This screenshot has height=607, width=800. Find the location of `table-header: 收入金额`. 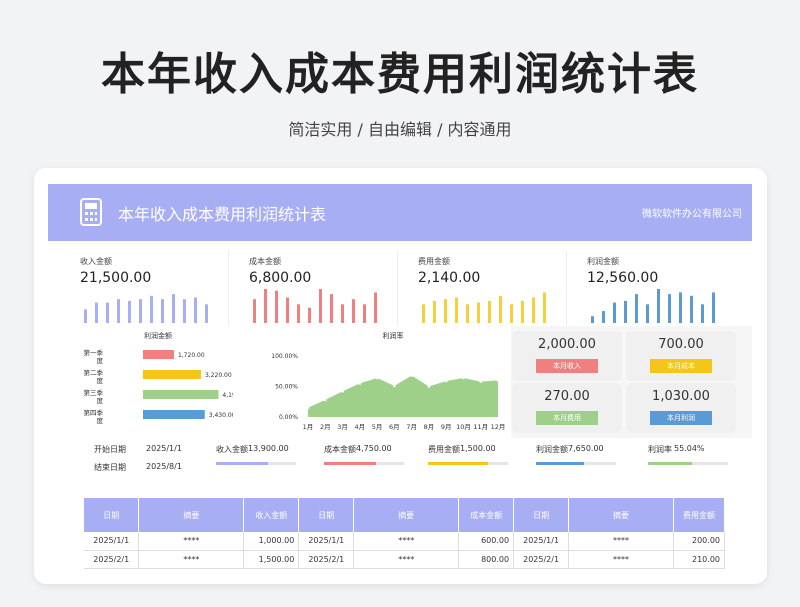

table-header: 收入金额 is located at coordinates (271, 515).